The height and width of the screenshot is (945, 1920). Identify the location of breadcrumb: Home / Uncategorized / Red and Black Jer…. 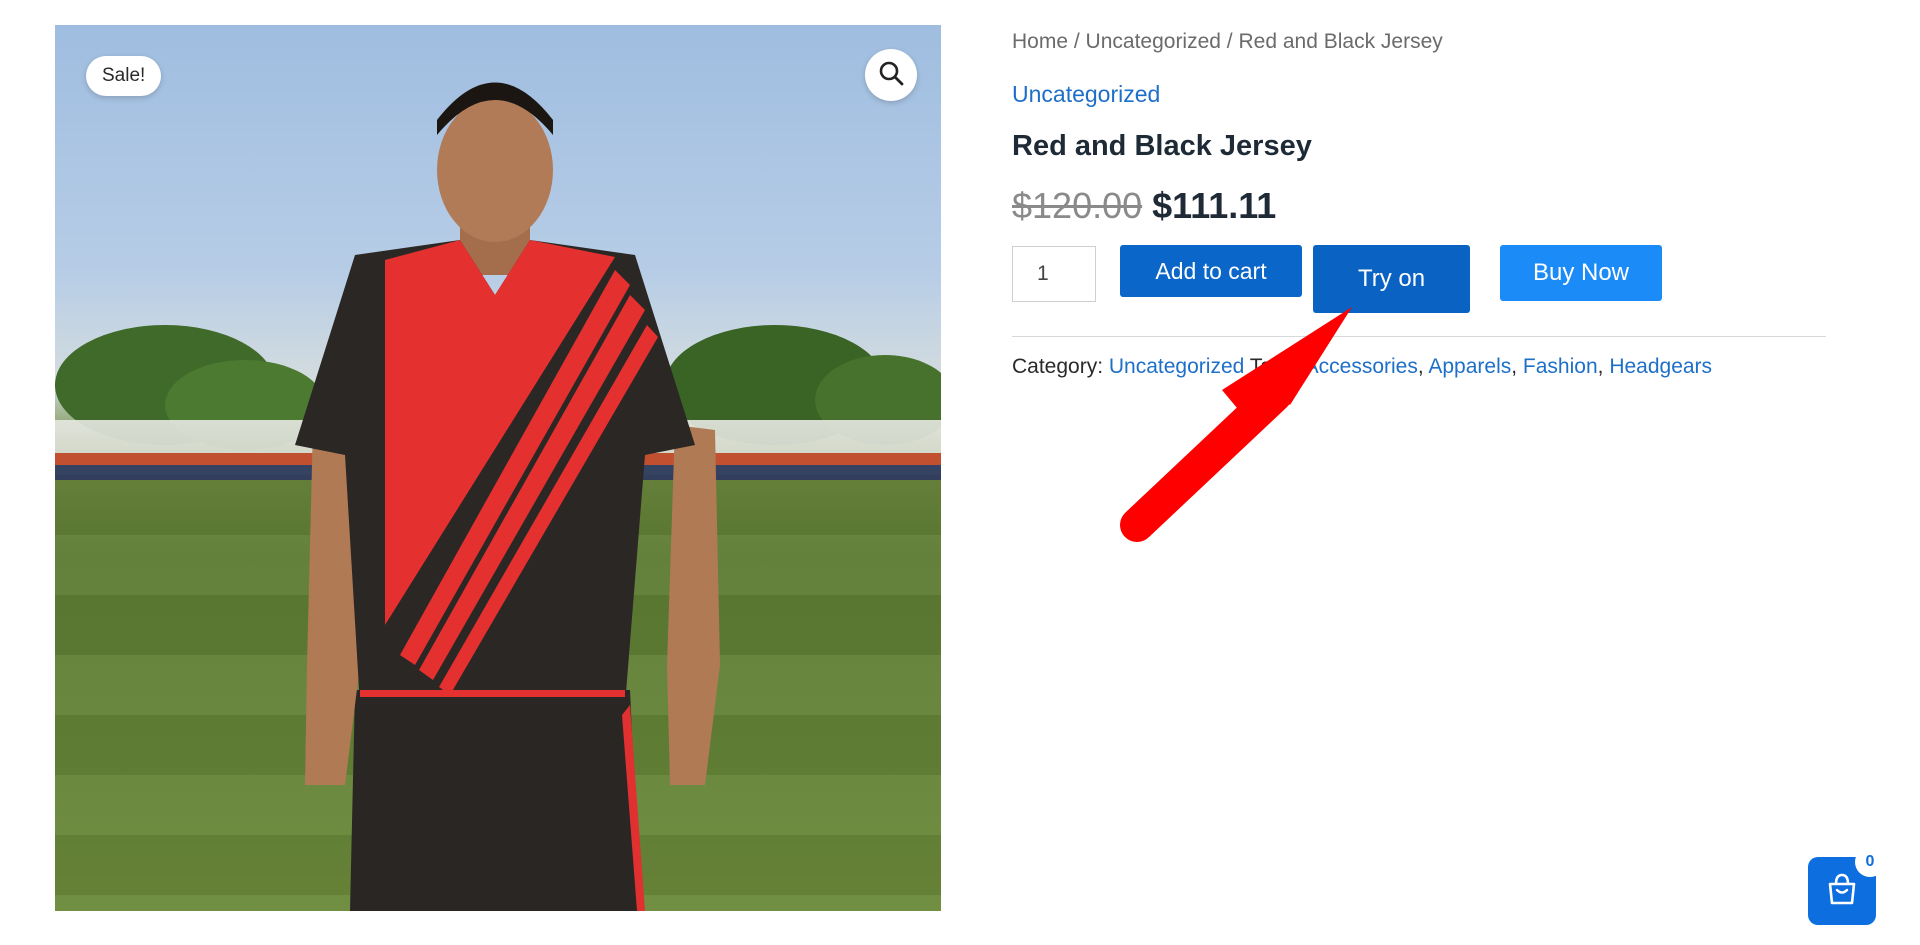
(1227, 42).